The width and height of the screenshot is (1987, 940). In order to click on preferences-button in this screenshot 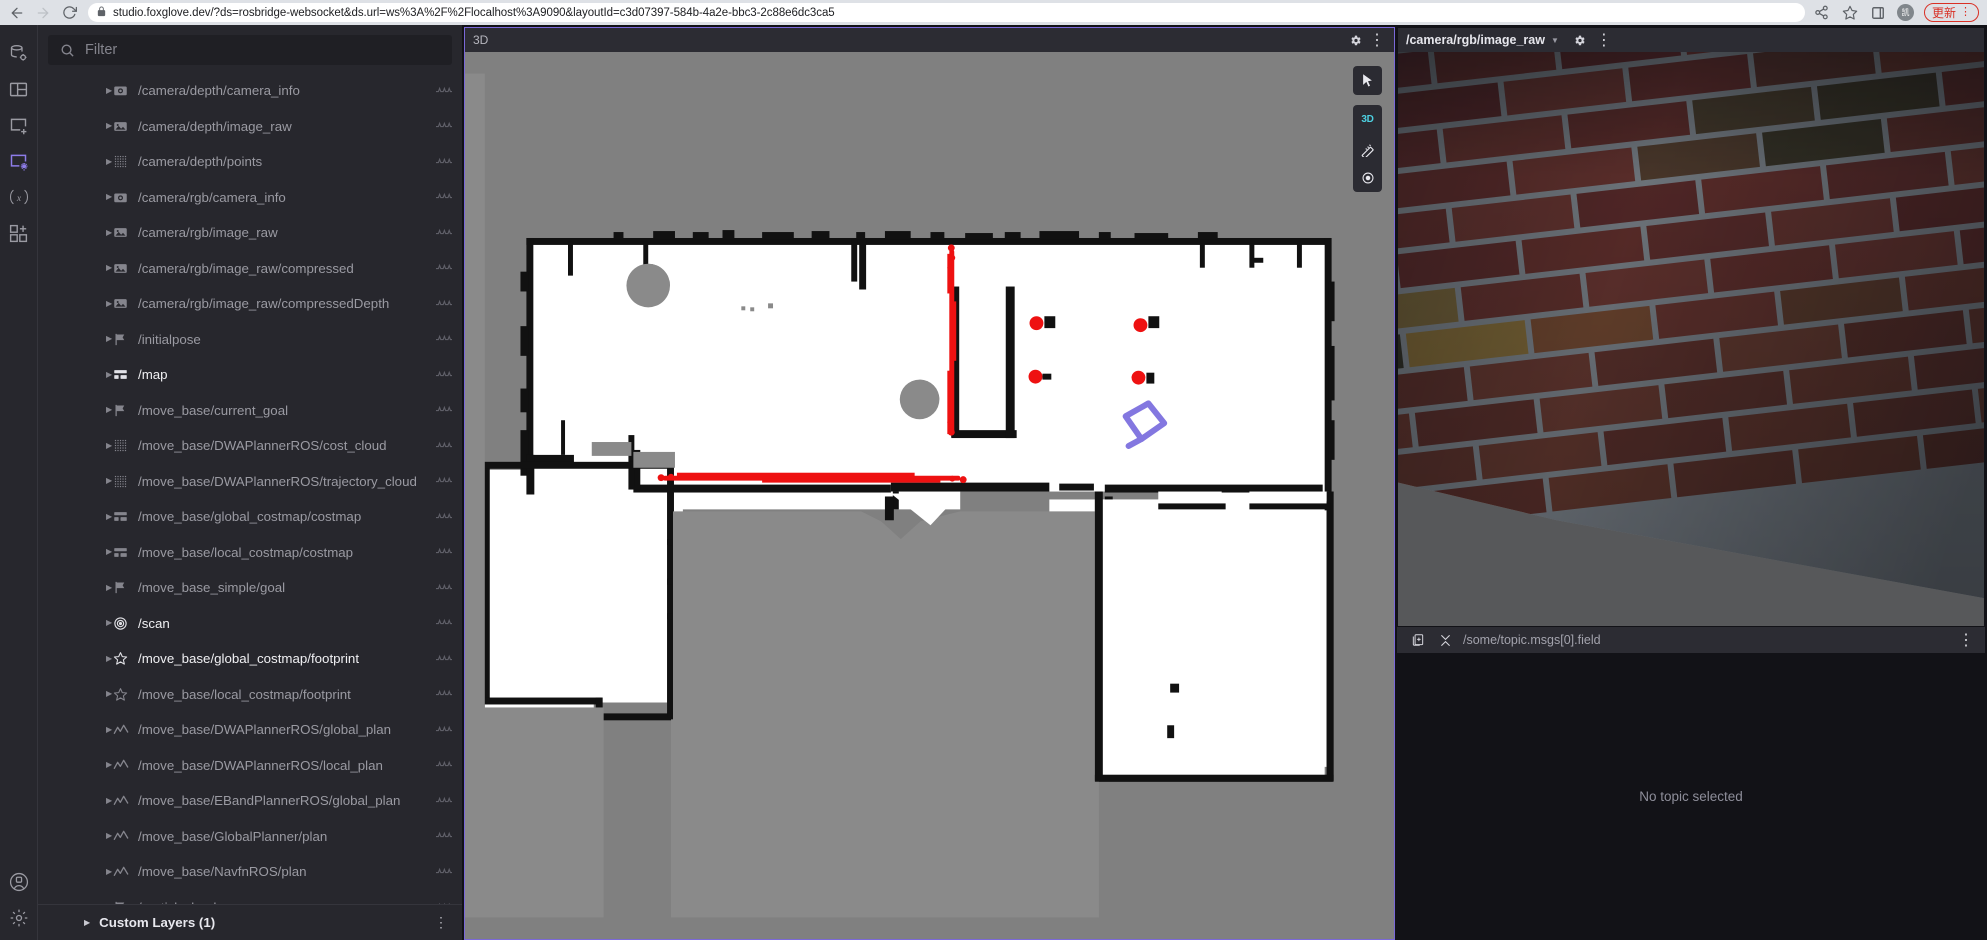, I will do `click(18, 918)`.